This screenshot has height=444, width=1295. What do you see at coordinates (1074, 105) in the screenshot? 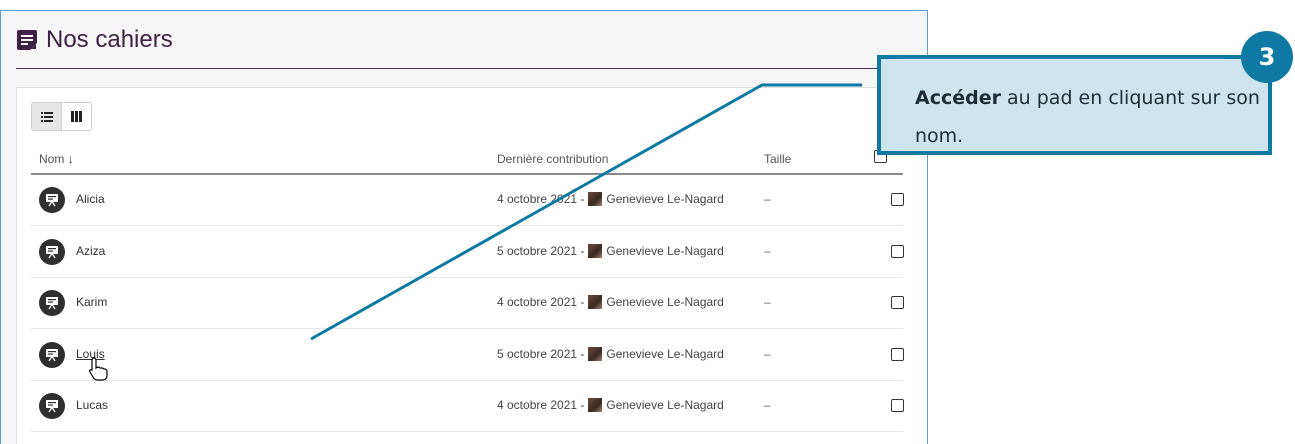
I see `instruction-callout: Accéder au pad en cliquant sur son nom.` at bounding box center [1074, 105].